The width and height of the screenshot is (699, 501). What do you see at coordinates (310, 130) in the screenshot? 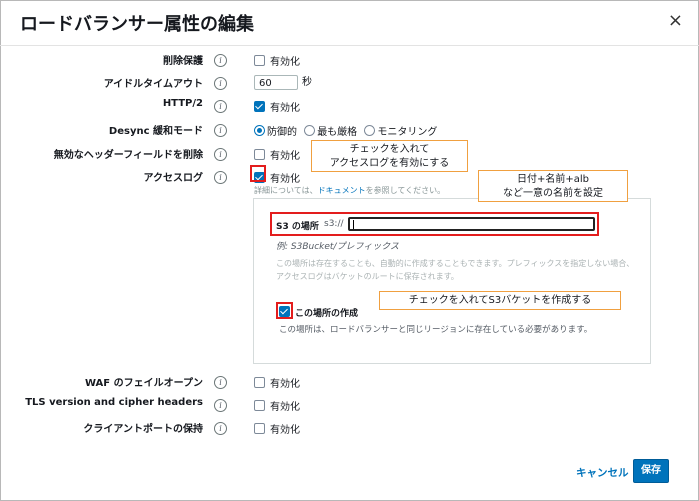
I see `radio-strictest` at bounding box center [310, 130].